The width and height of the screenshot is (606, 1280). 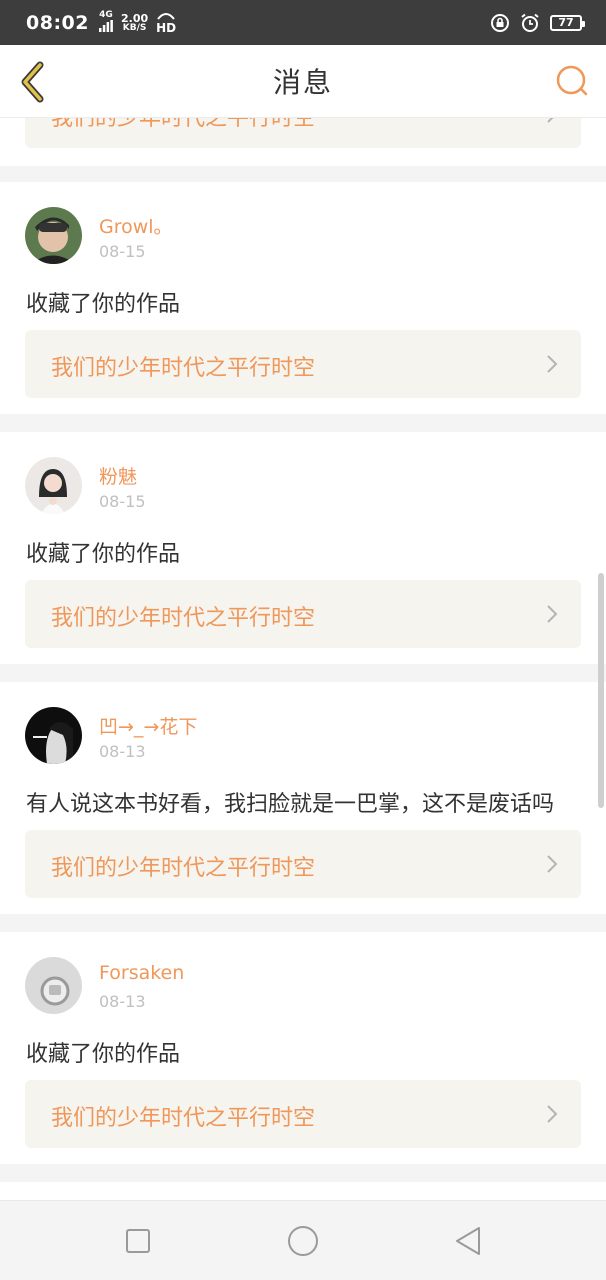 What do you see at coordinates (141, 973) in the screenshot?
I see `username: Forsaken` at bounding box center [141, 973].